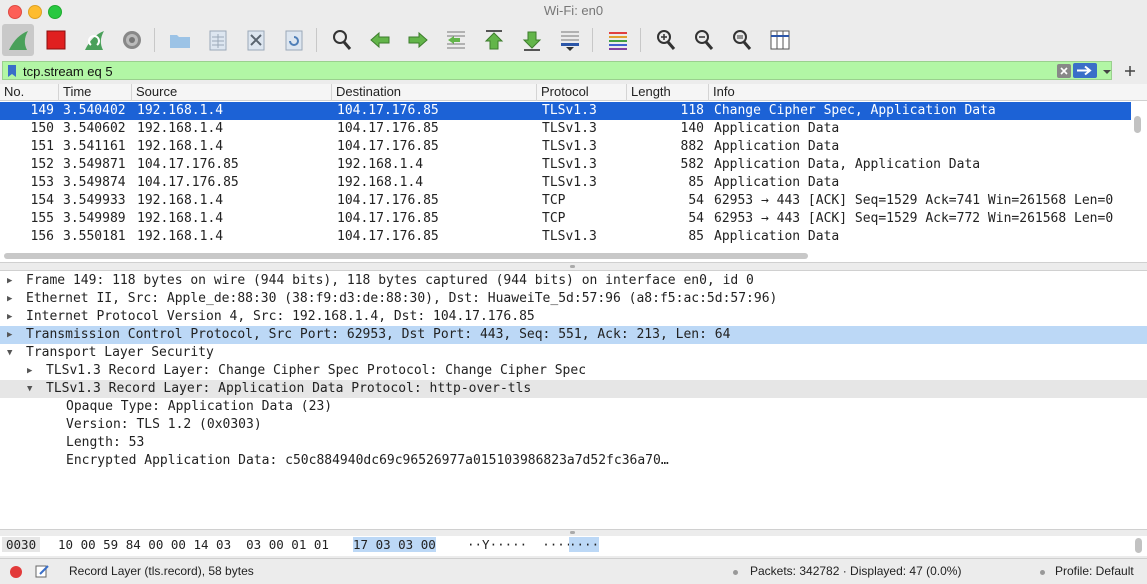 Image resolution: width=1147 pixels, height=584 pixels. What do you see at coordinates (855, 110) in the screenshot?
I see `packet-info: Change Cipher Spec, Application Data` at bounding box center [855, 110].